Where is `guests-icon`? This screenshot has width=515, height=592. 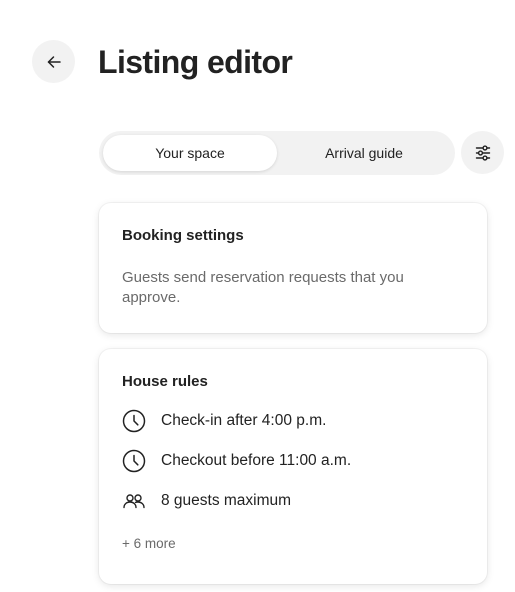
guests-icon is located at coordinates (134, 501).